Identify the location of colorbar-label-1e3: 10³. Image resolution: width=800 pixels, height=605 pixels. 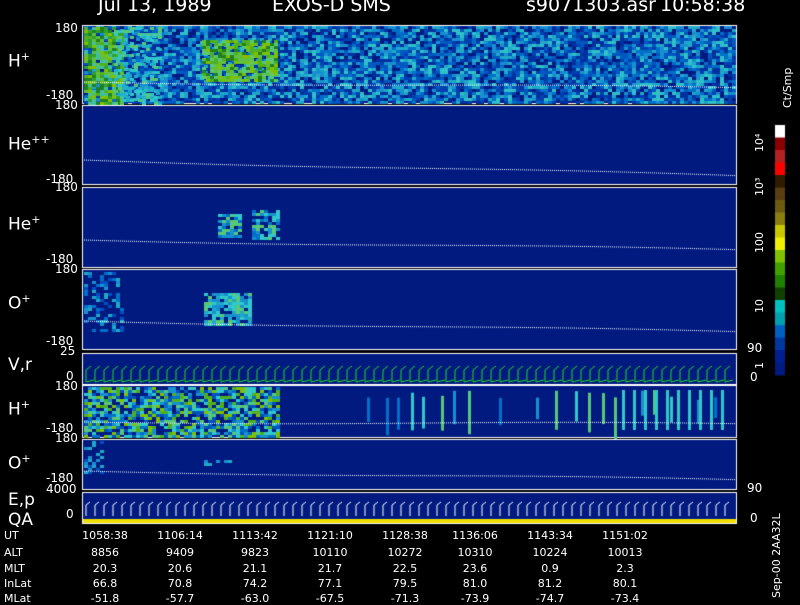
(759, 186).